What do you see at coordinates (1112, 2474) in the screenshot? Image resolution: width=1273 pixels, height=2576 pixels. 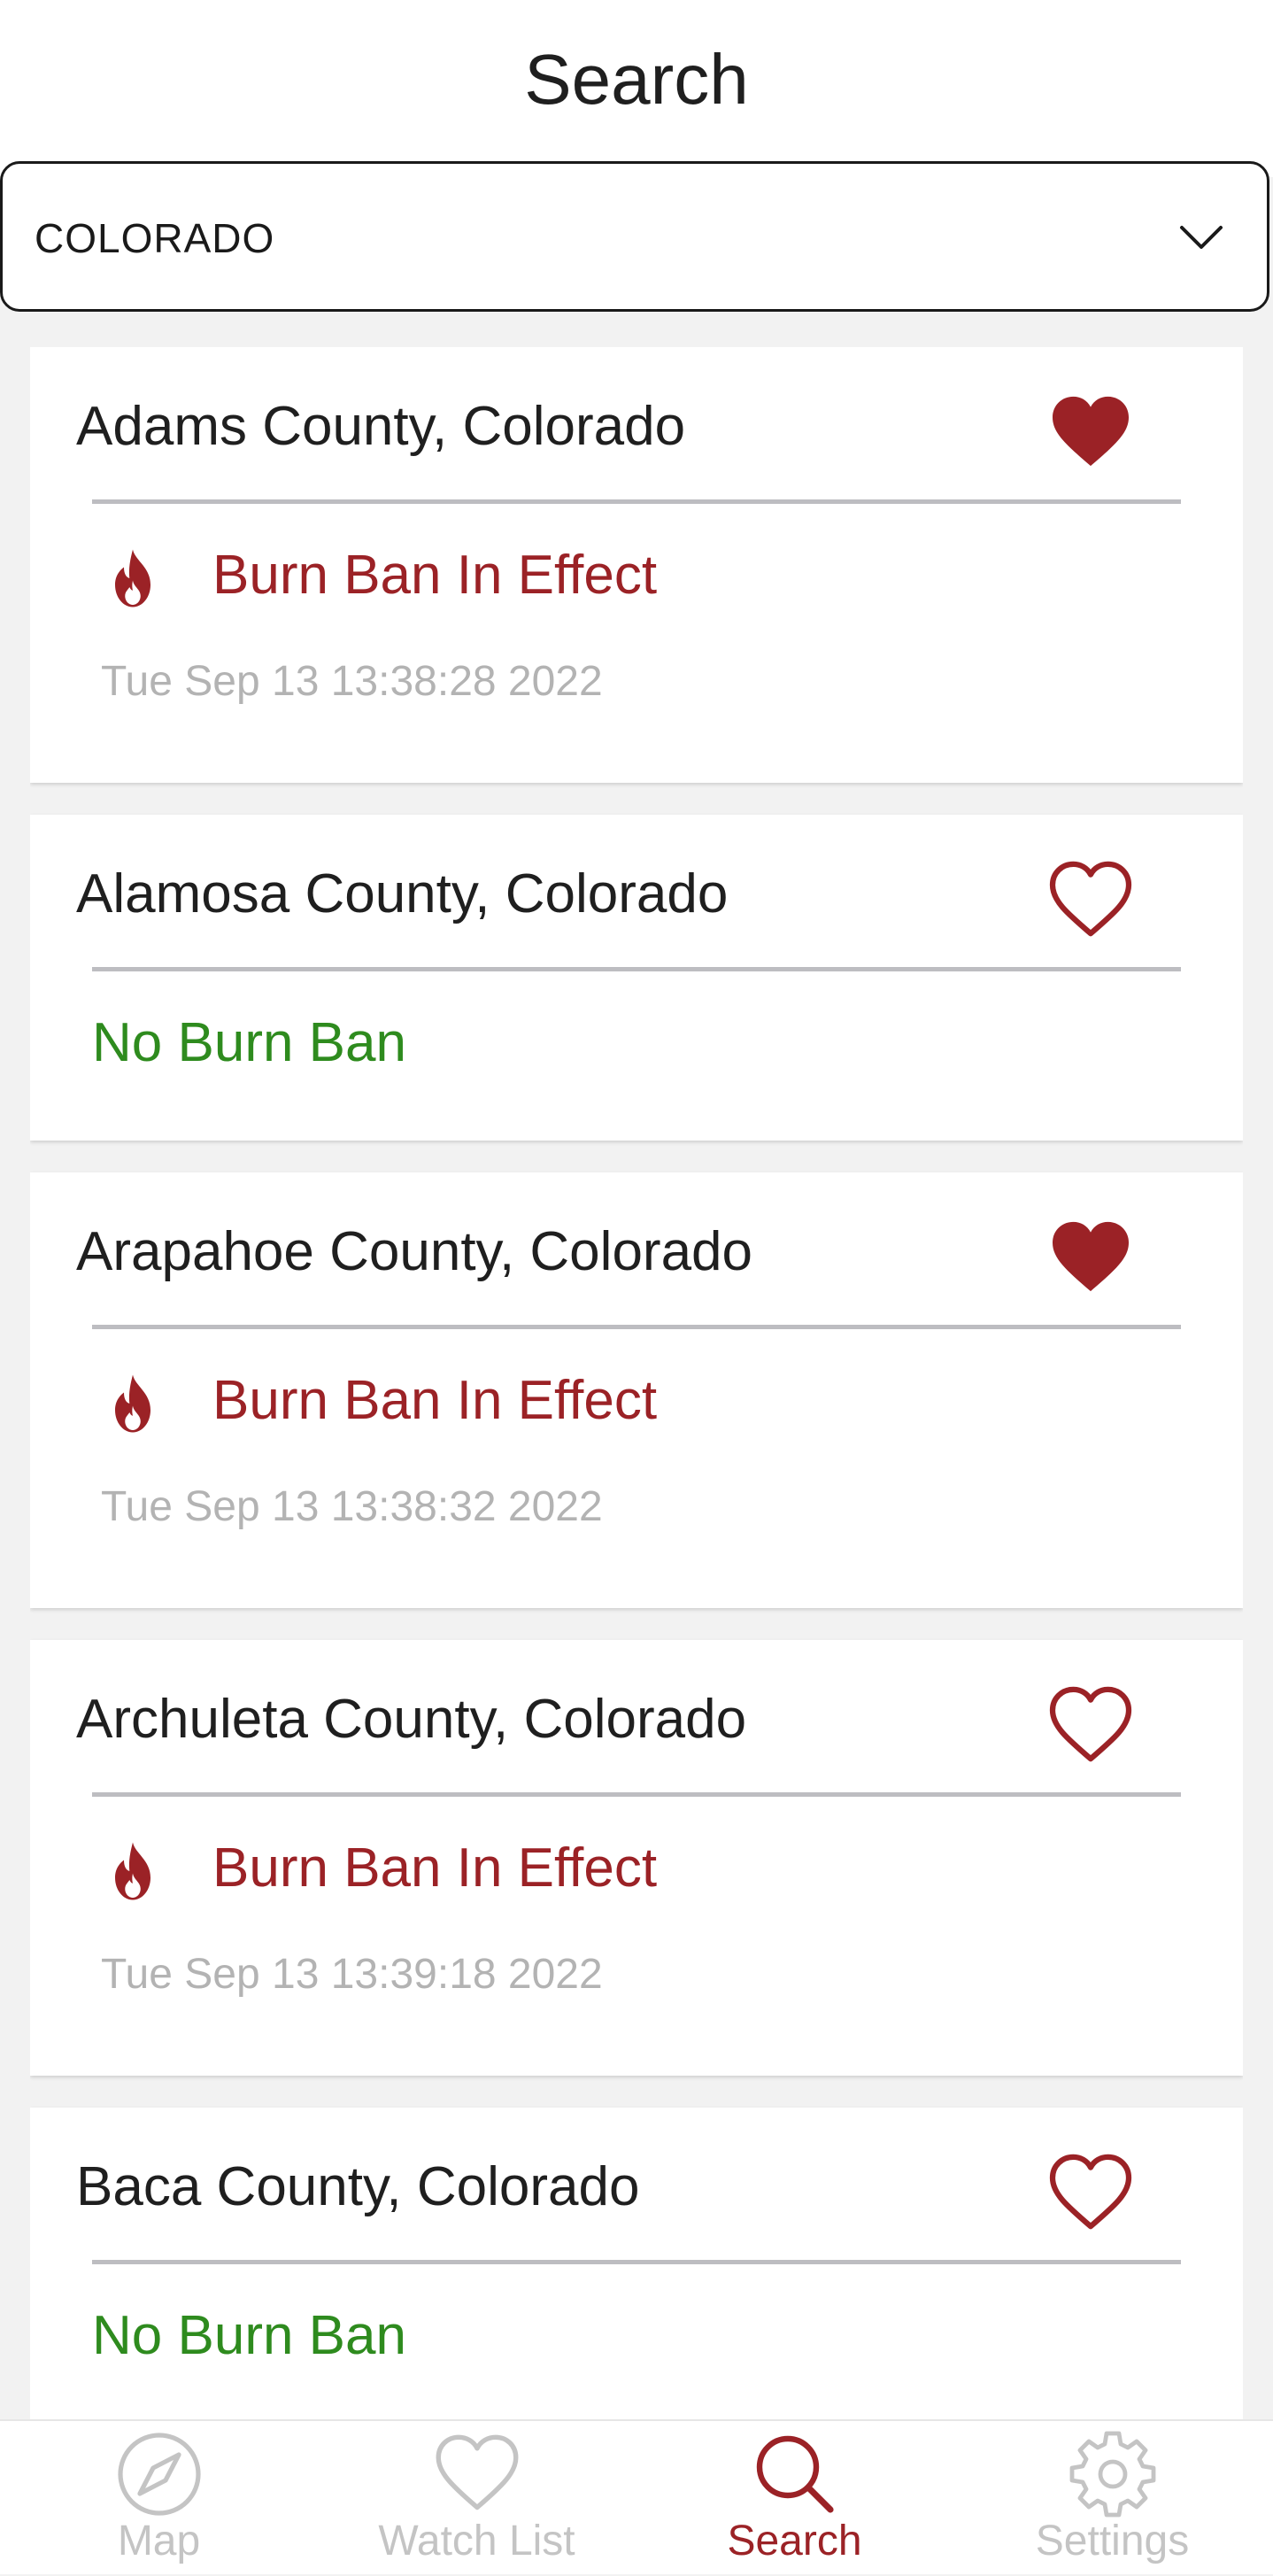 I see `gear-icon` at bounding box center [1112, 2474].